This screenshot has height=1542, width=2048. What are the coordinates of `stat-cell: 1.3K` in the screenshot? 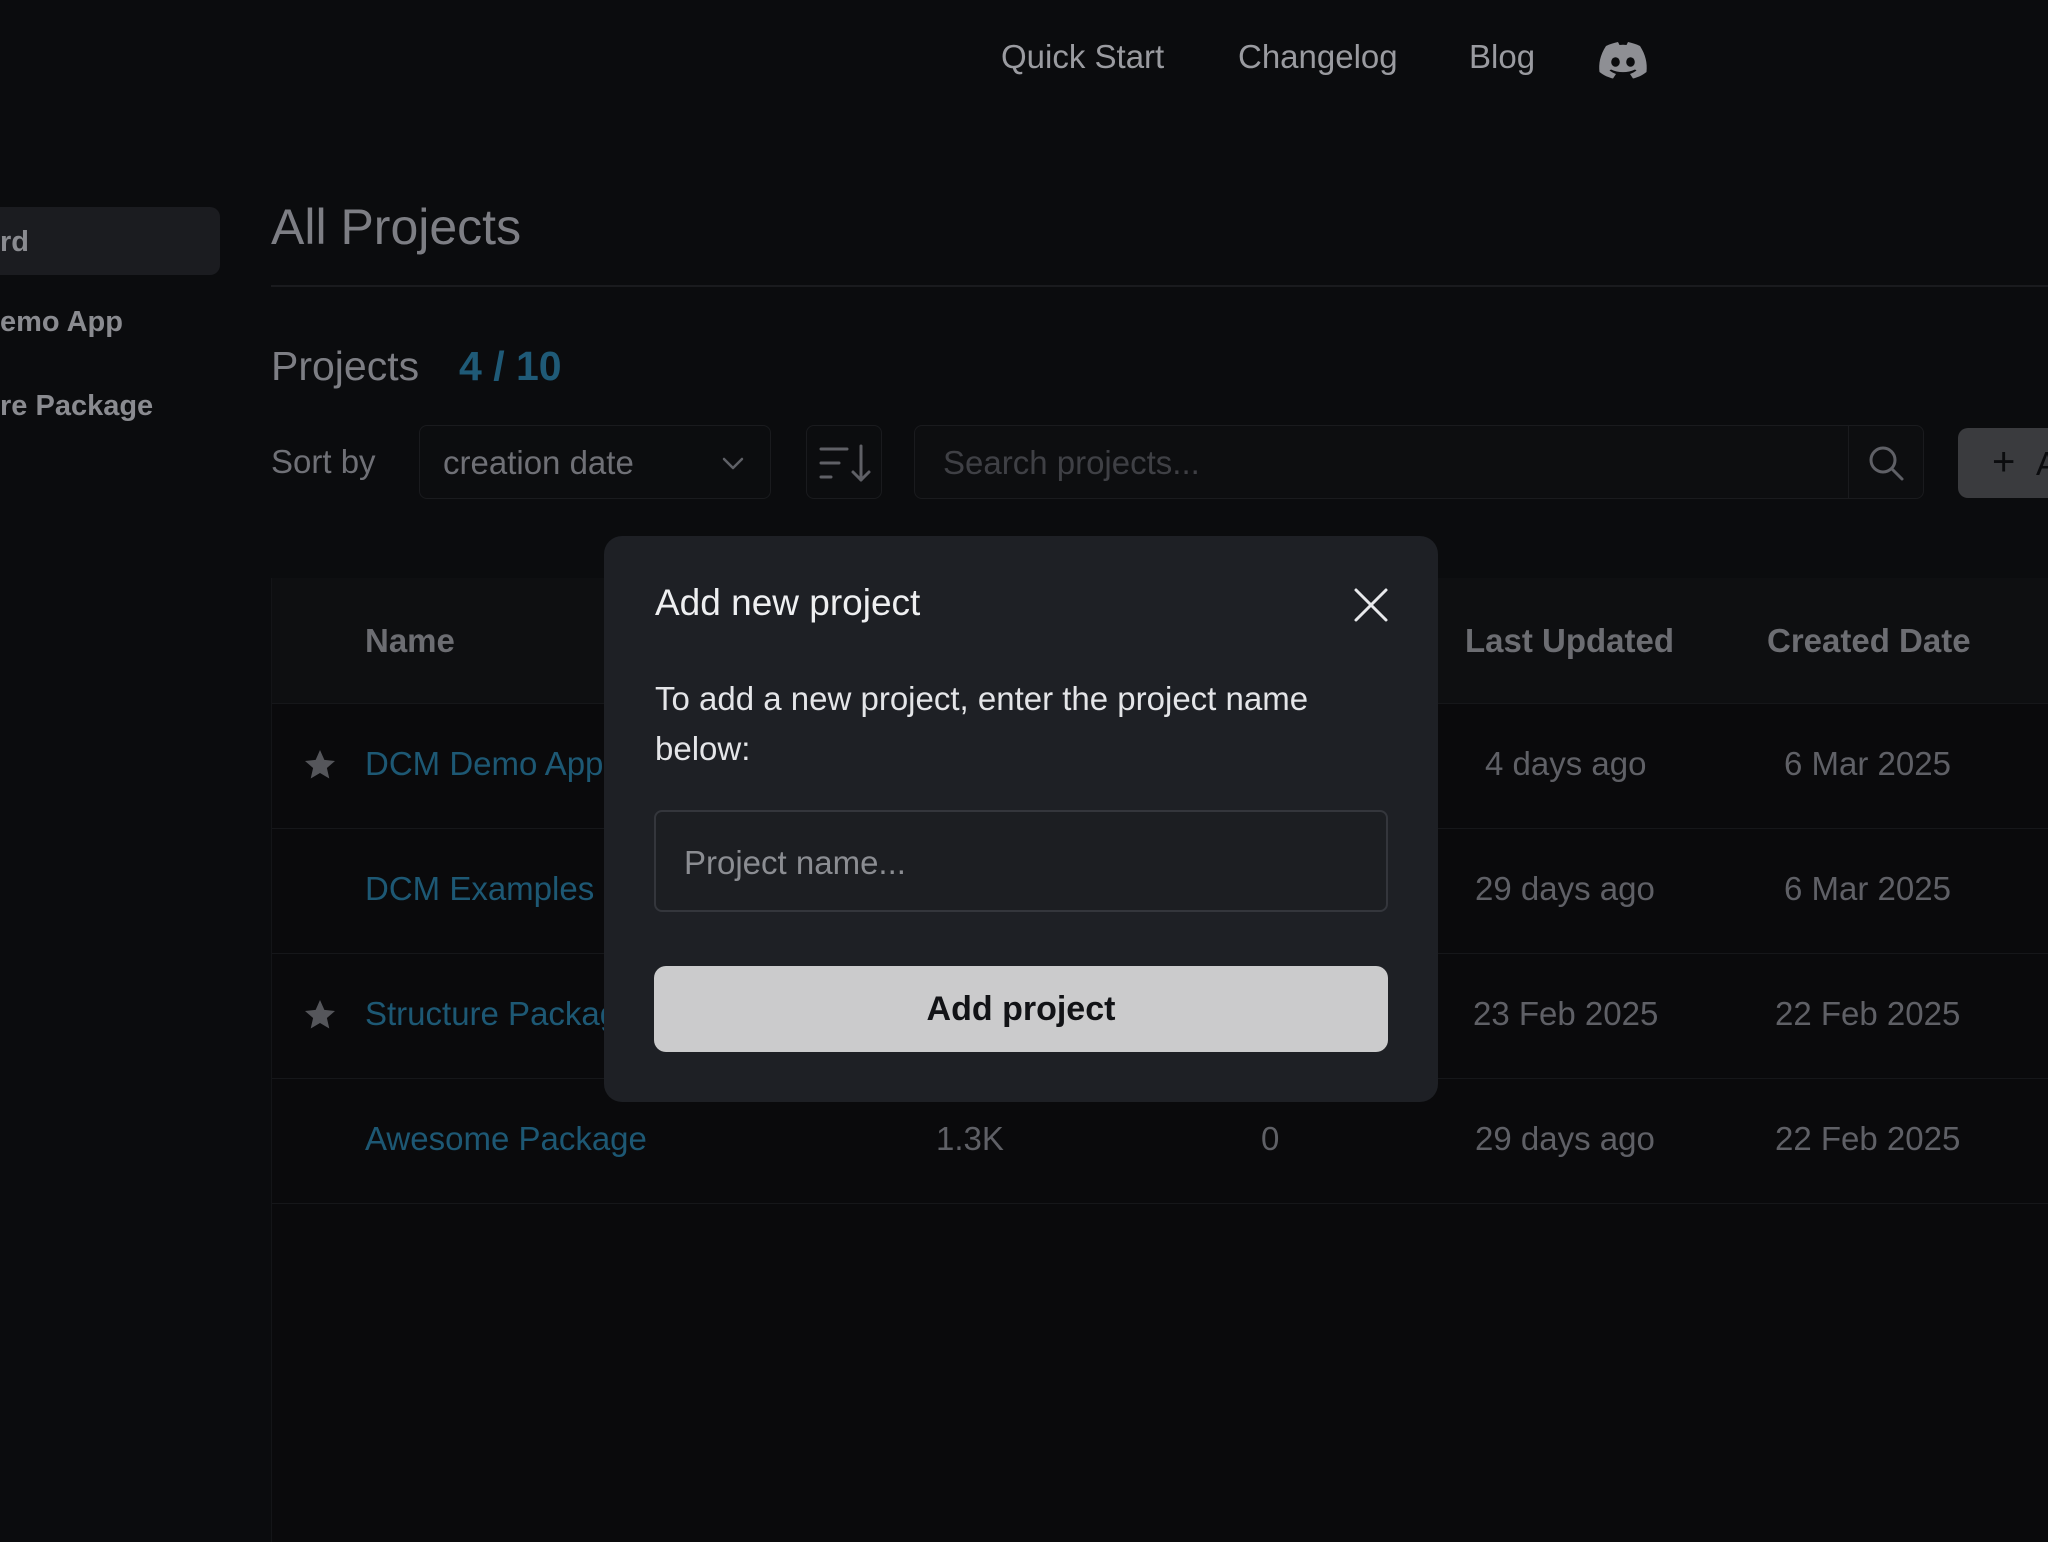 It's located at (970, 1138).